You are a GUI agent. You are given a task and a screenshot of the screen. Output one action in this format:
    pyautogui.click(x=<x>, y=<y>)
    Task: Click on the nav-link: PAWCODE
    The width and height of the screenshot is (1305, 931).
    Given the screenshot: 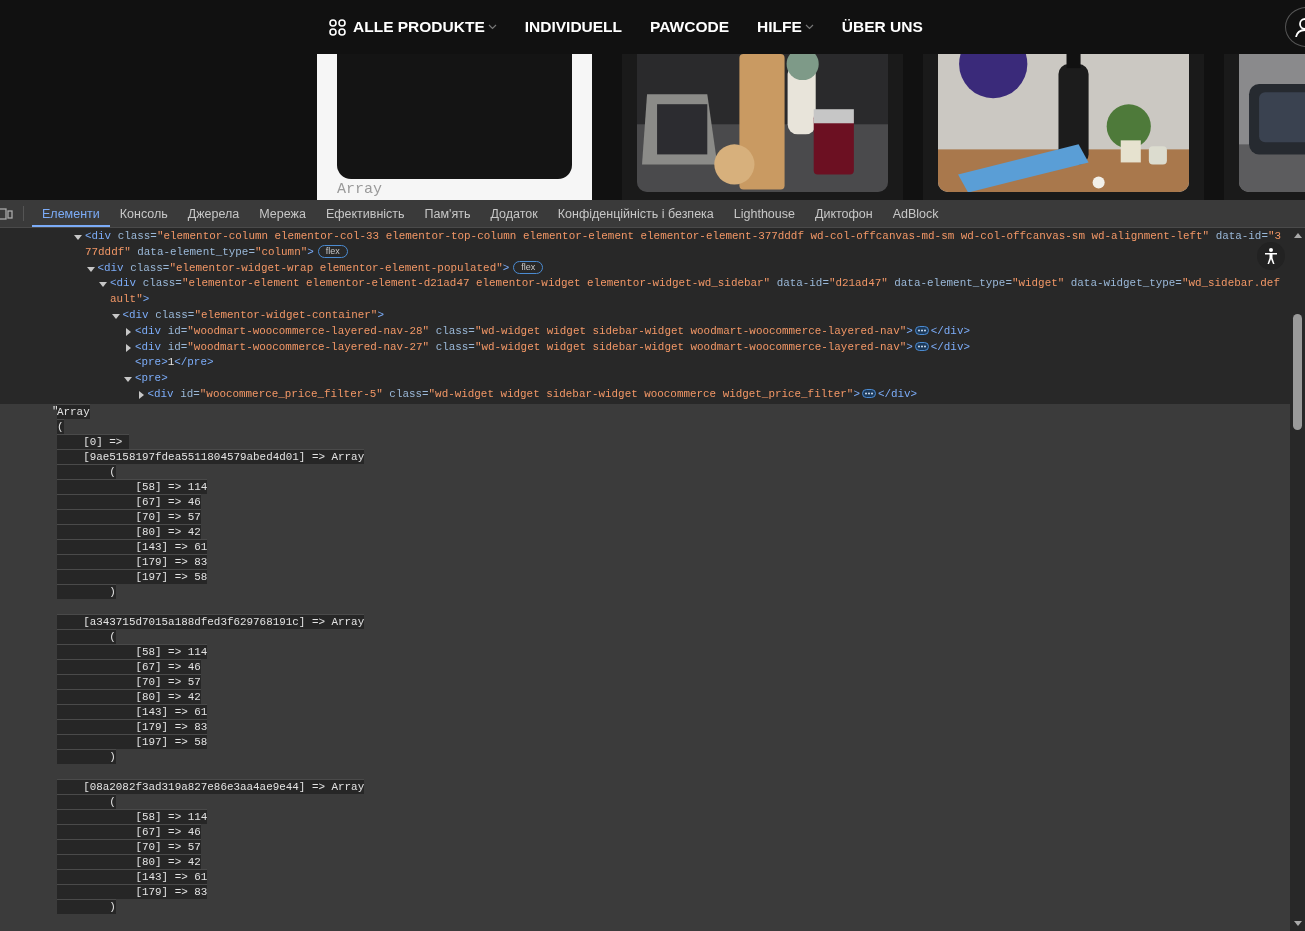 What is the action you would take?
    pyautogui.click(x=689, y=27)
    